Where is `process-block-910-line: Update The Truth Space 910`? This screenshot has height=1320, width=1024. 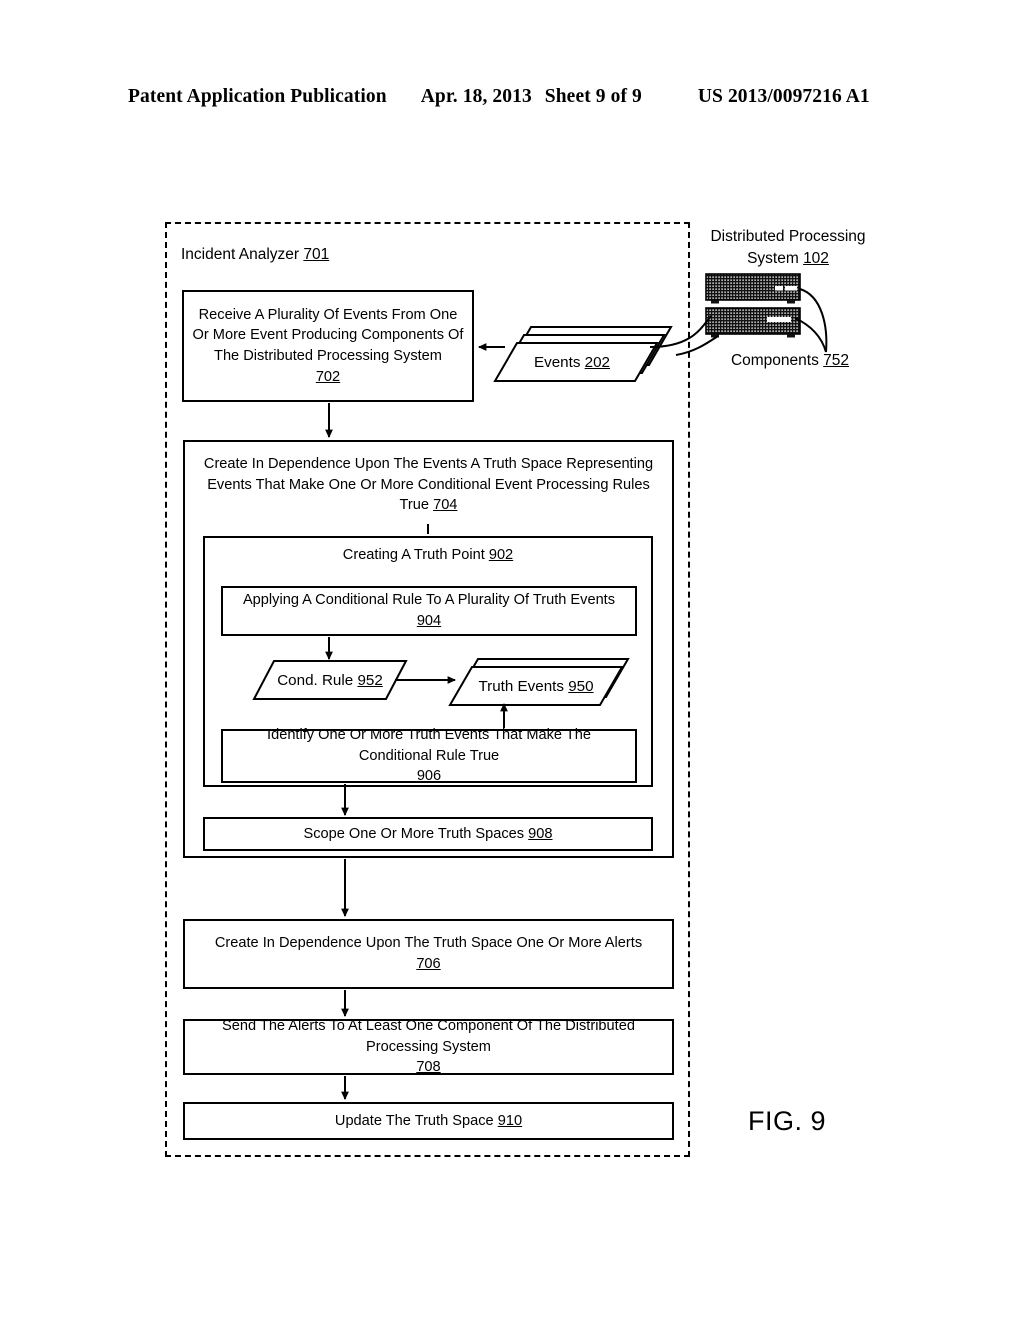
process-block-910-line: Update The Truth Space 910 is located at coordinates (428, 1121).